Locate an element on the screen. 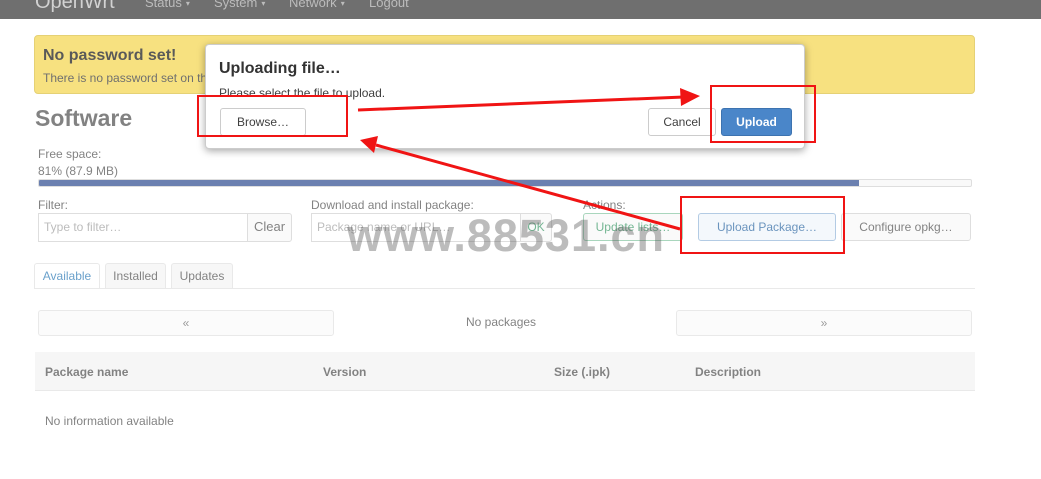  annotation-arrows is located at coordinates (528, 159).